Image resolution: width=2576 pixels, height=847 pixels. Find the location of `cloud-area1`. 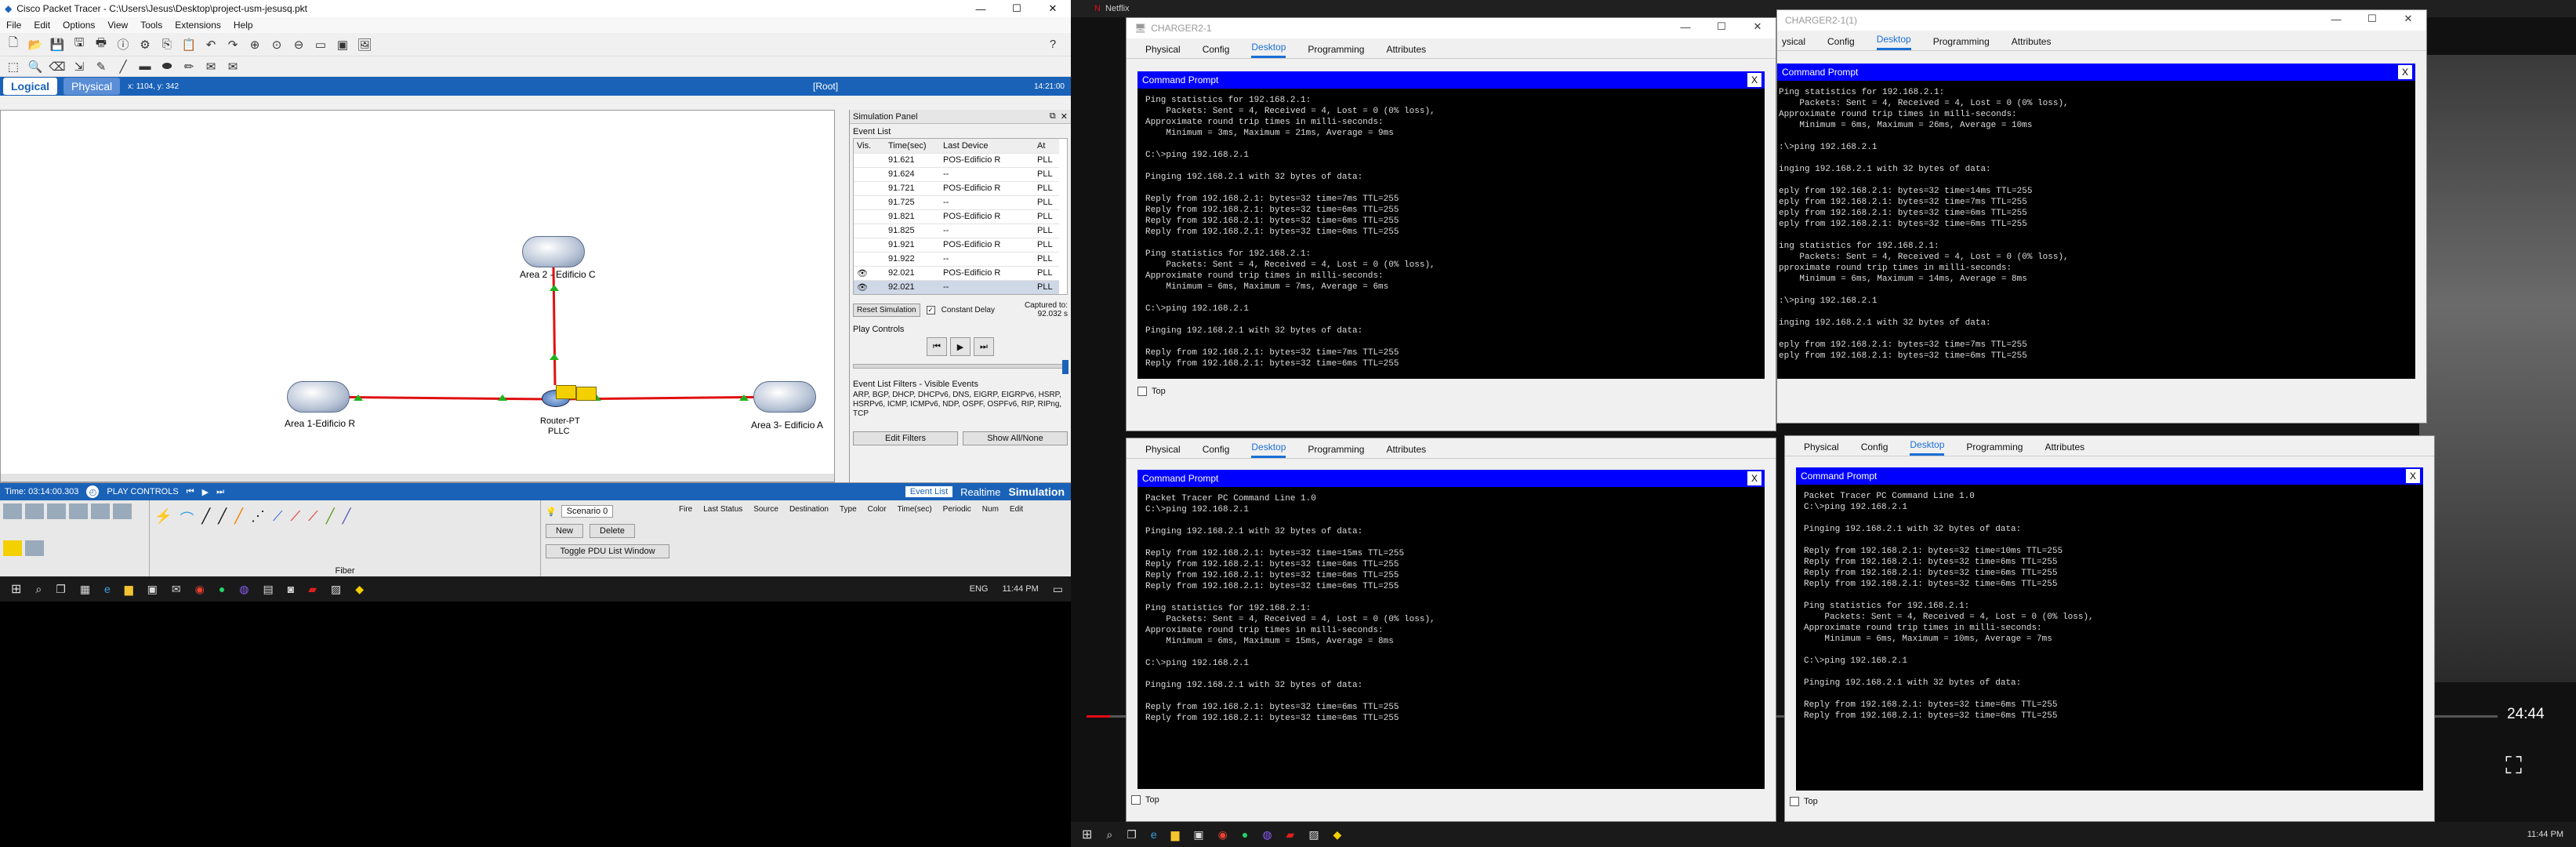

cloud-area1 is located at coordinates (319, 397).